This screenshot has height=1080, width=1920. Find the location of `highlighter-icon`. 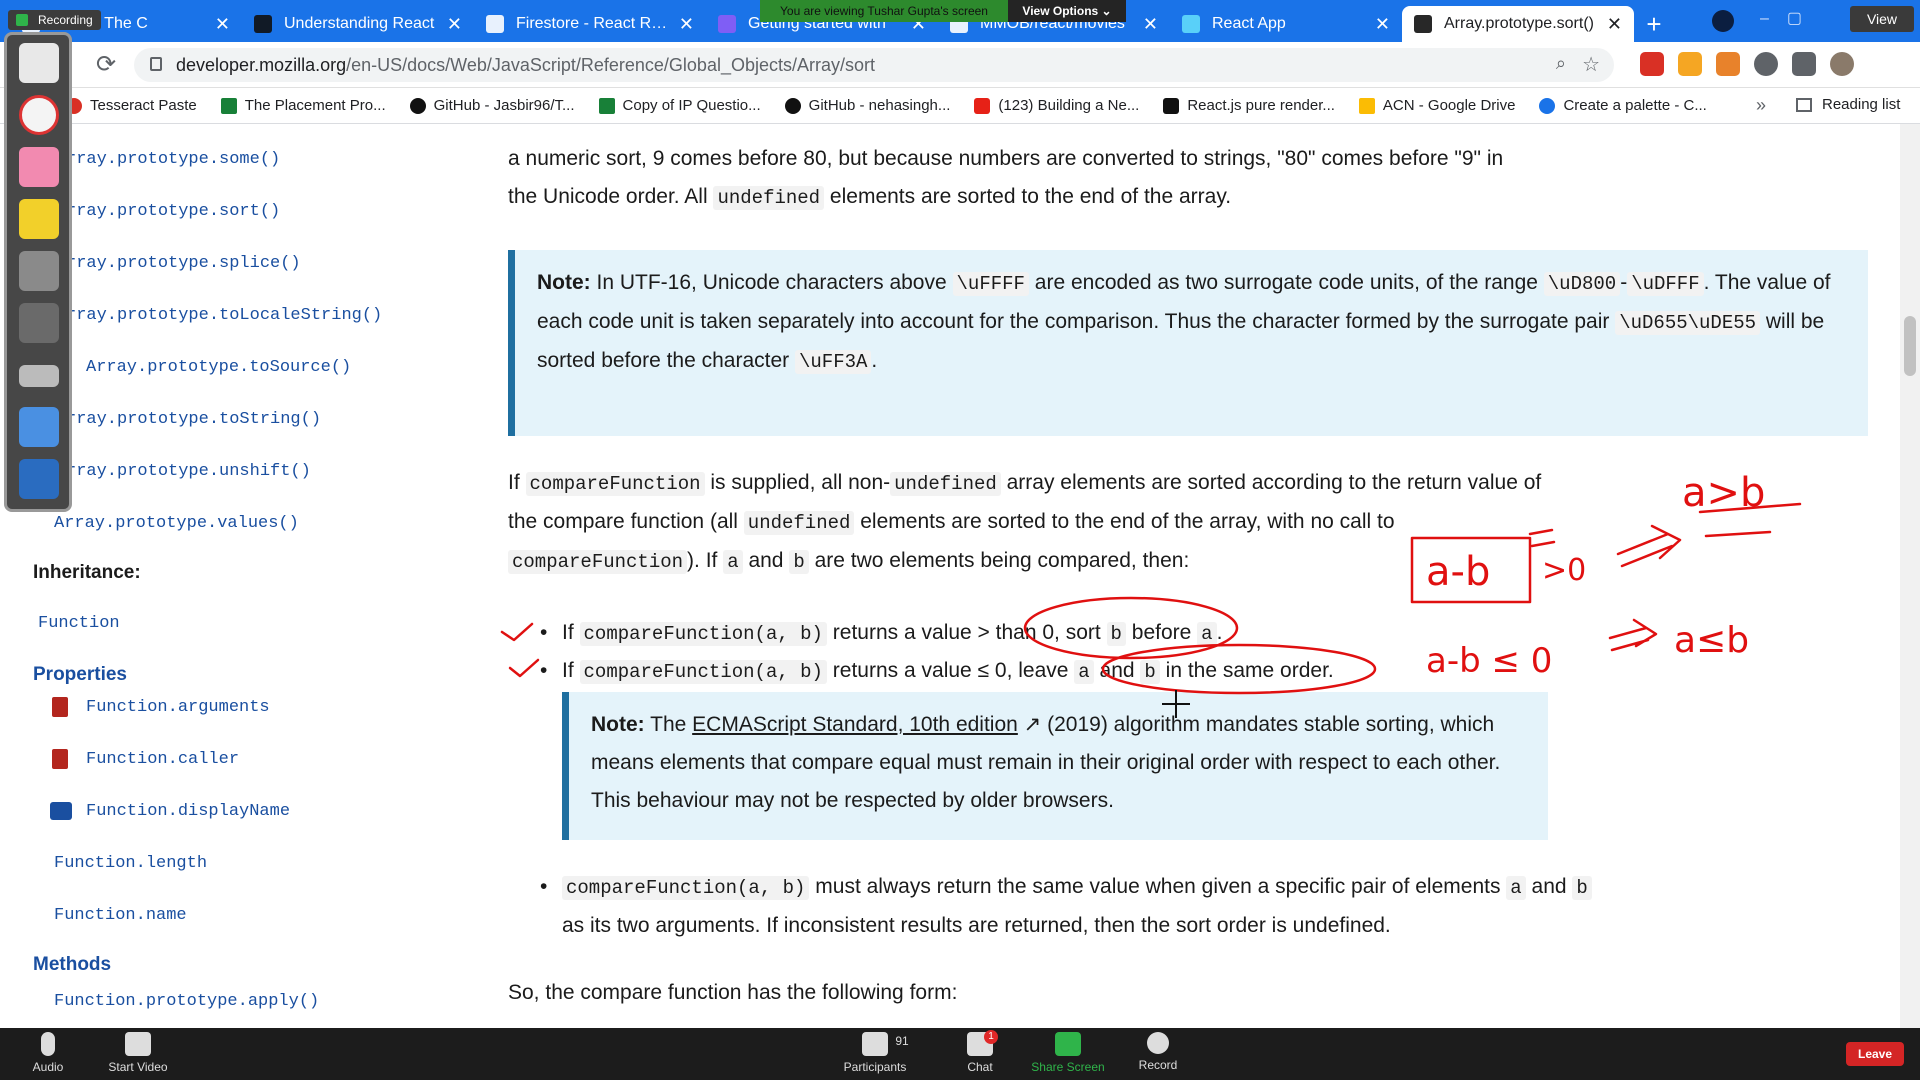

highlighter-icon is located at coordinates (39, 219).